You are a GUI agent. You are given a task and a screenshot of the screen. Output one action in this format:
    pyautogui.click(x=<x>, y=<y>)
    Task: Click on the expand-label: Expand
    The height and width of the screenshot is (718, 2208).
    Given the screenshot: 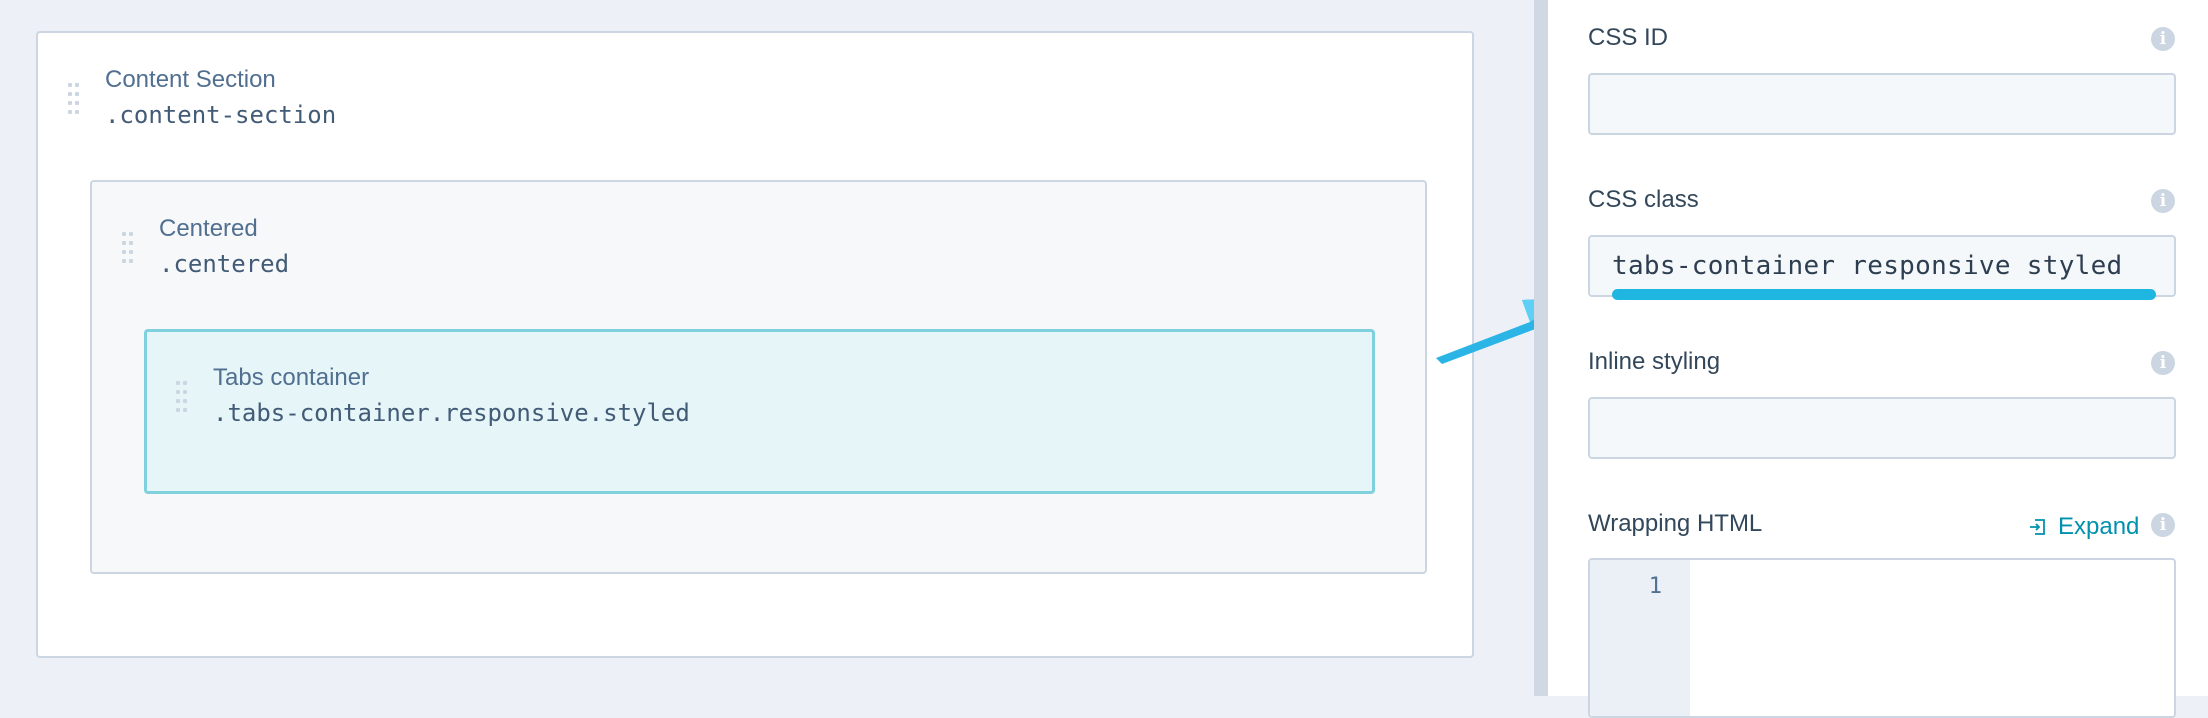 What is the action you would take?
    pyautogui.click(x=2099, y=526)
    